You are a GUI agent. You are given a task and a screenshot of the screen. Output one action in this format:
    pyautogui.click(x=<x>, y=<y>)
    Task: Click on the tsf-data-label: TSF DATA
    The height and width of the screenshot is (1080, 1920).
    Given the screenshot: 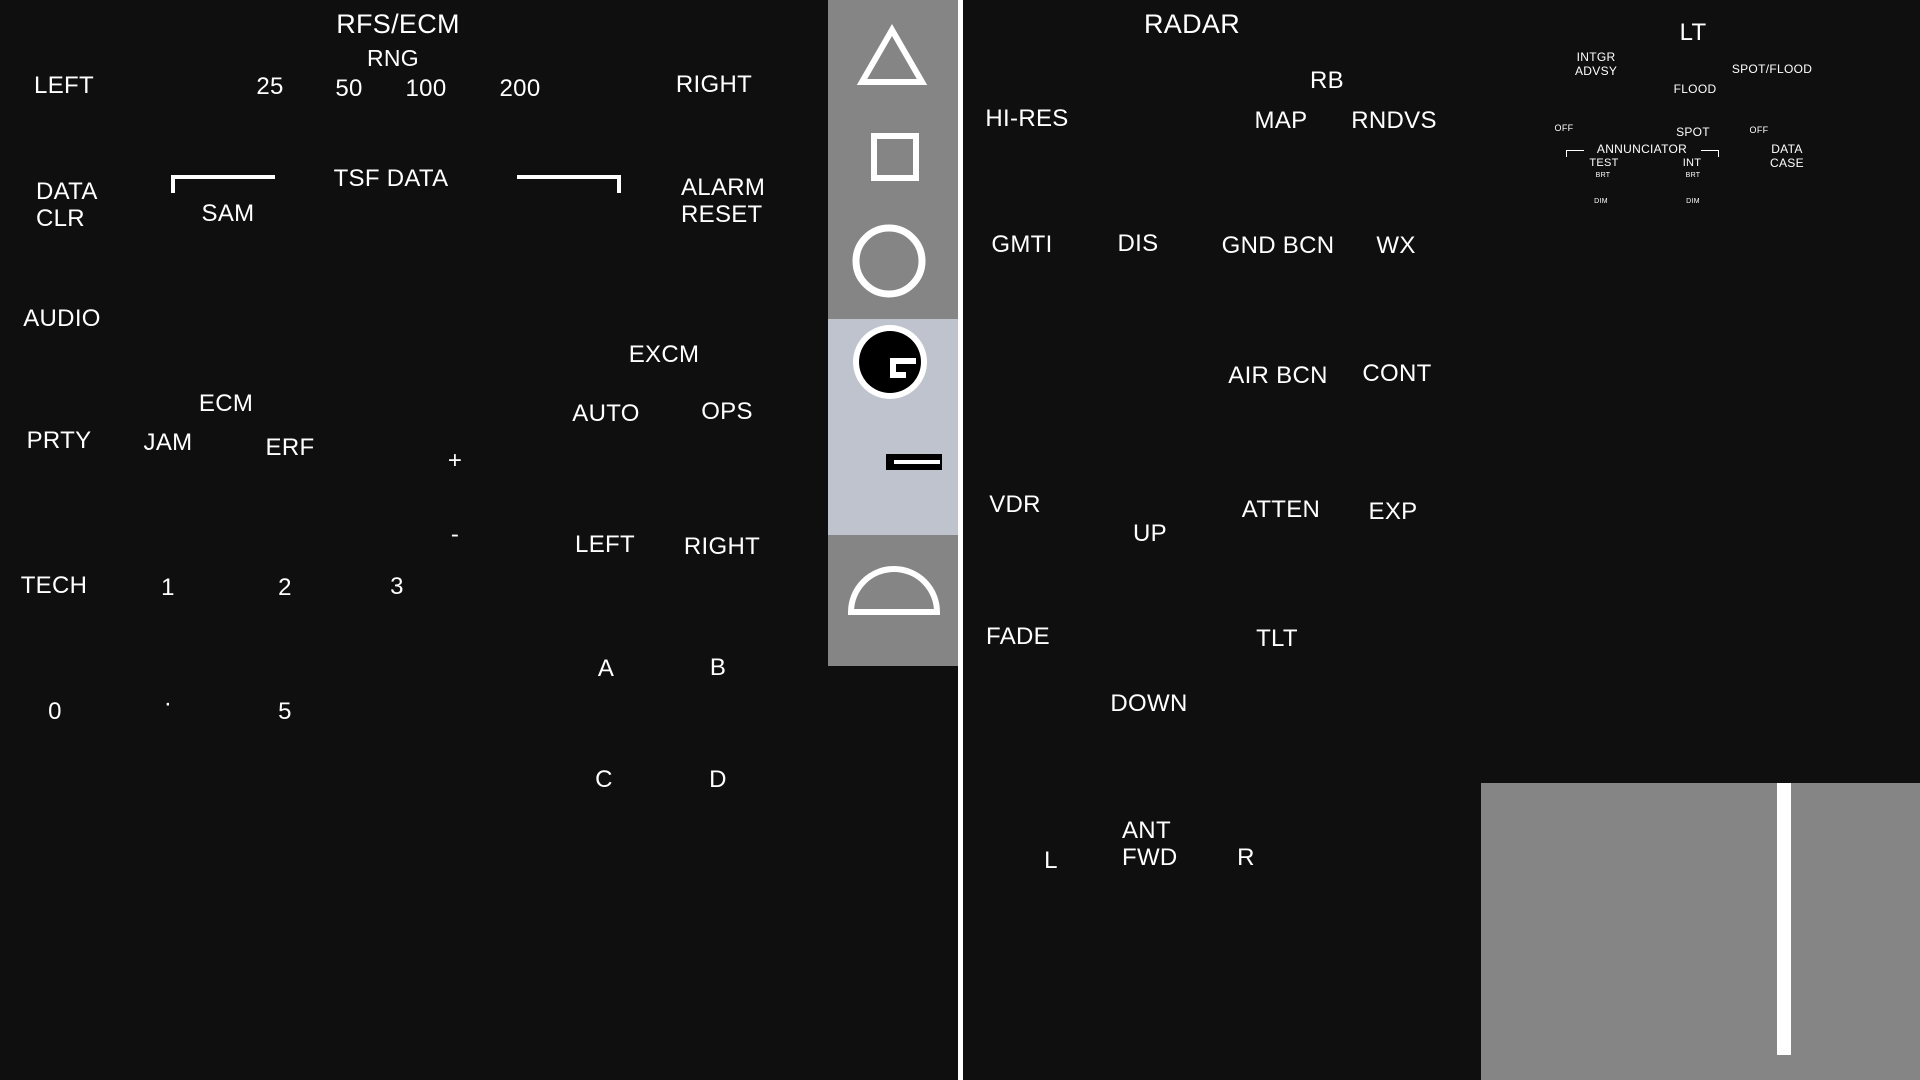 What is the action you would take?
    pyautogui.click(x=391, y=178)
    